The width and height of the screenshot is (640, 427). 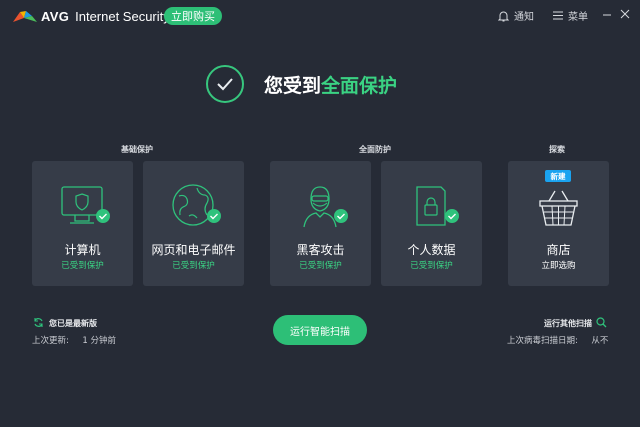 What do you see at coordinates (225, 84) in the screenshot?
I see `protected-check-icon` at bounding box center [225, 84].